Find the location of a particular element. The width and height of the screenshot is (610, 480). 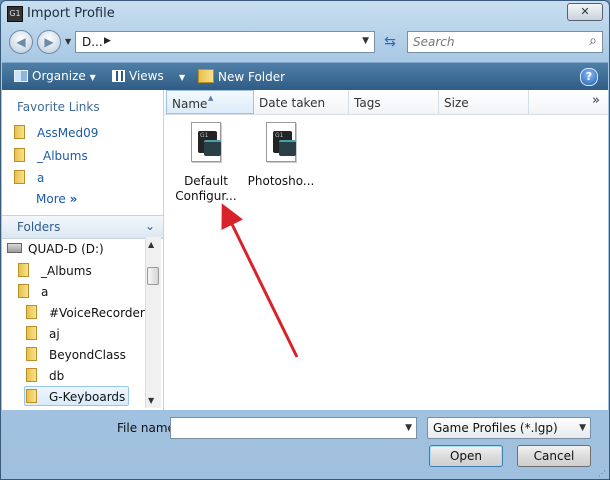

new-folder-button: New Folder is located at coordinates (241, 76).